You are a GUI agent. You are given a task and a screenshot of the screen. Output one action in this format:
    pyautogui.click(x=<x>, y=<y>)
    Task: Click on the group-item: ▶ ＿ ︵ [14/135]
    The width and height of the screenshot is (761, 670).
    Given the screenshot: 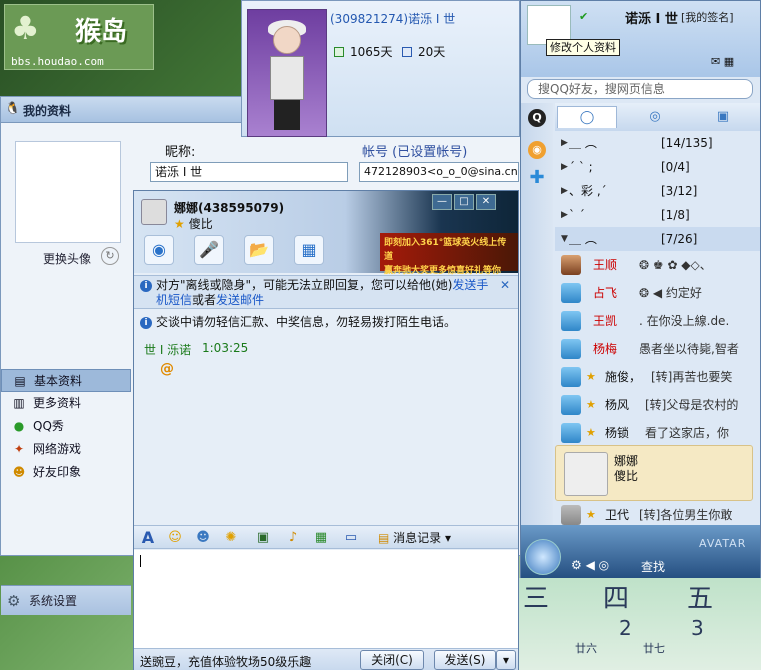 What is the action you would take?
    pyautogui.click(x=657, y=143)
    